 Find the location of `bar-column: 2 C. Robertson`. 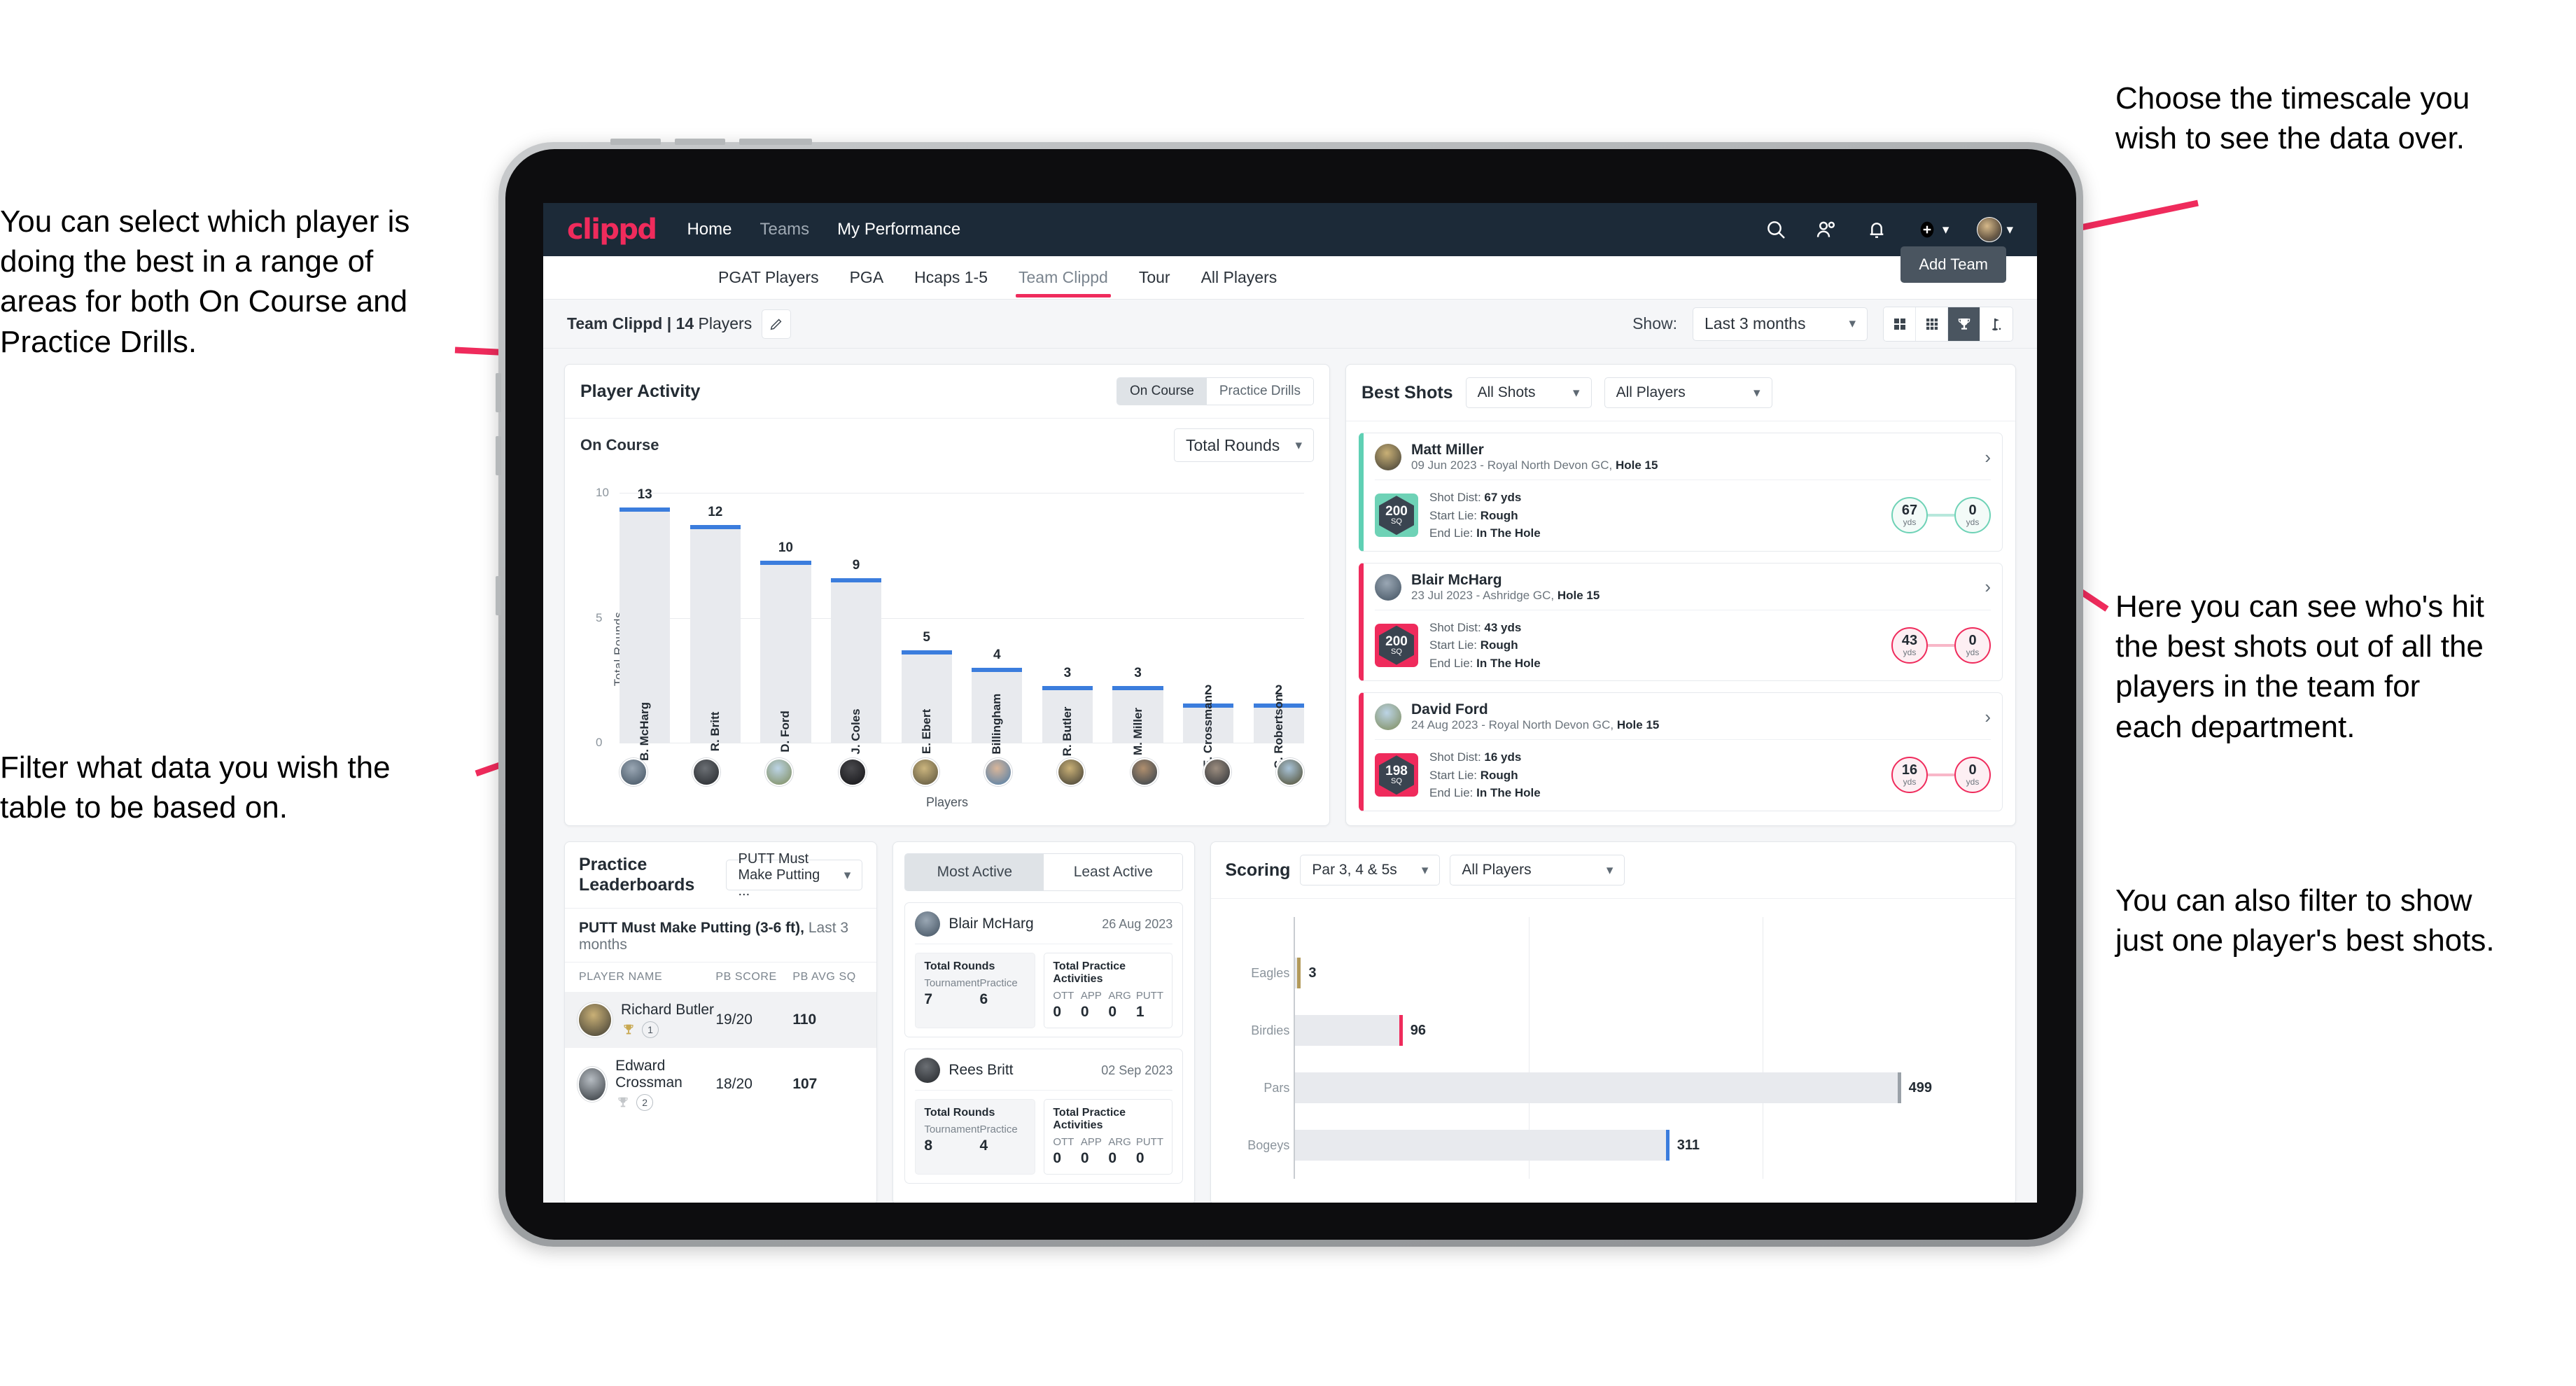

bar-column: 2 C. Robertson is located at coordinates (1278, 631).